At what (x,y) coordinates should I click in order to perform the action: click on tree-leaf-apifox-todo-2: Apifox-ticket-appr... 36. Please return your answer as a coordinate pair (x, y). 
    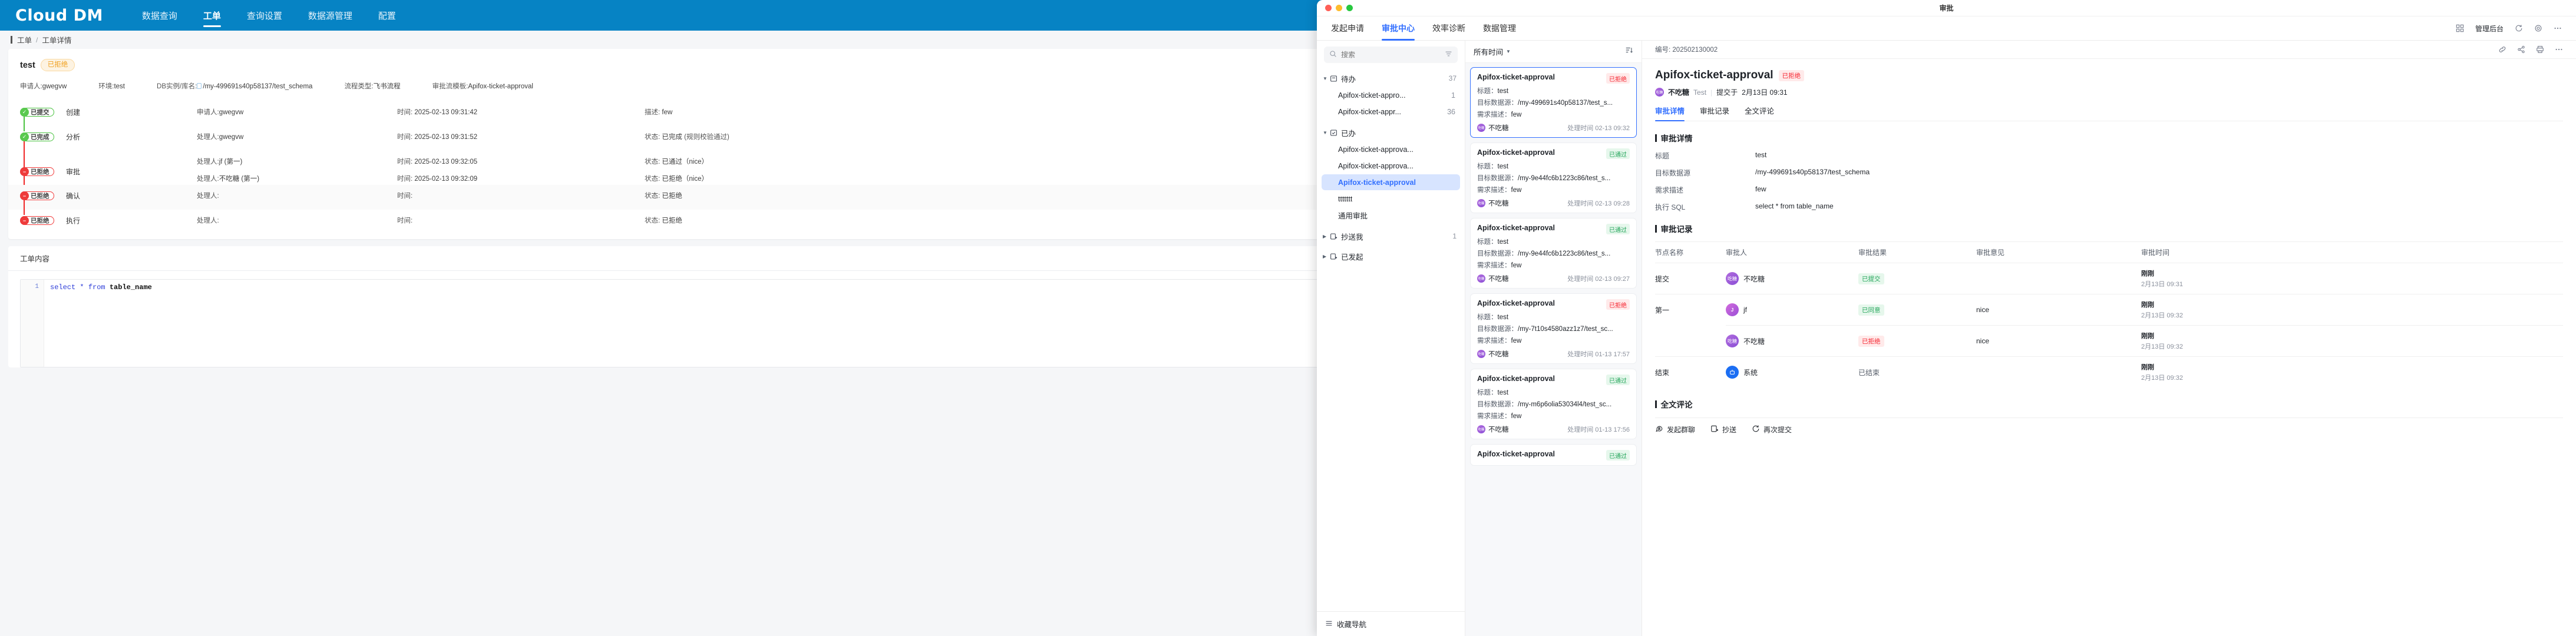
    Looking at the image, I should click on (1391, 112).